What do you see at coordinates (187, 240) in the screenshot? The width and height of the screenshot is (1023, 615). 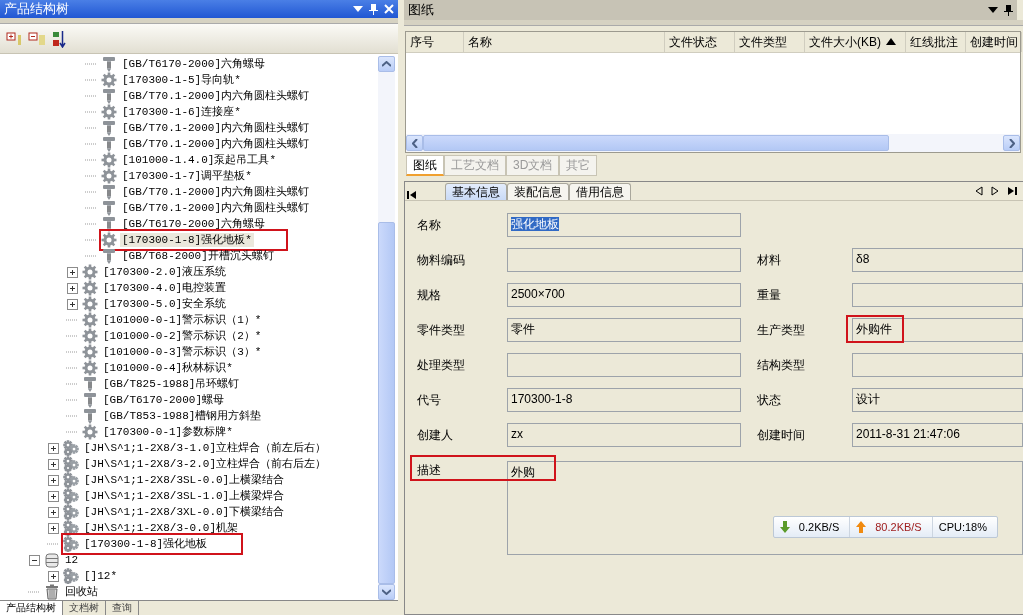 I see `tree-item: [170300-1-8]强化地板*` at bounding box center [187, 240].